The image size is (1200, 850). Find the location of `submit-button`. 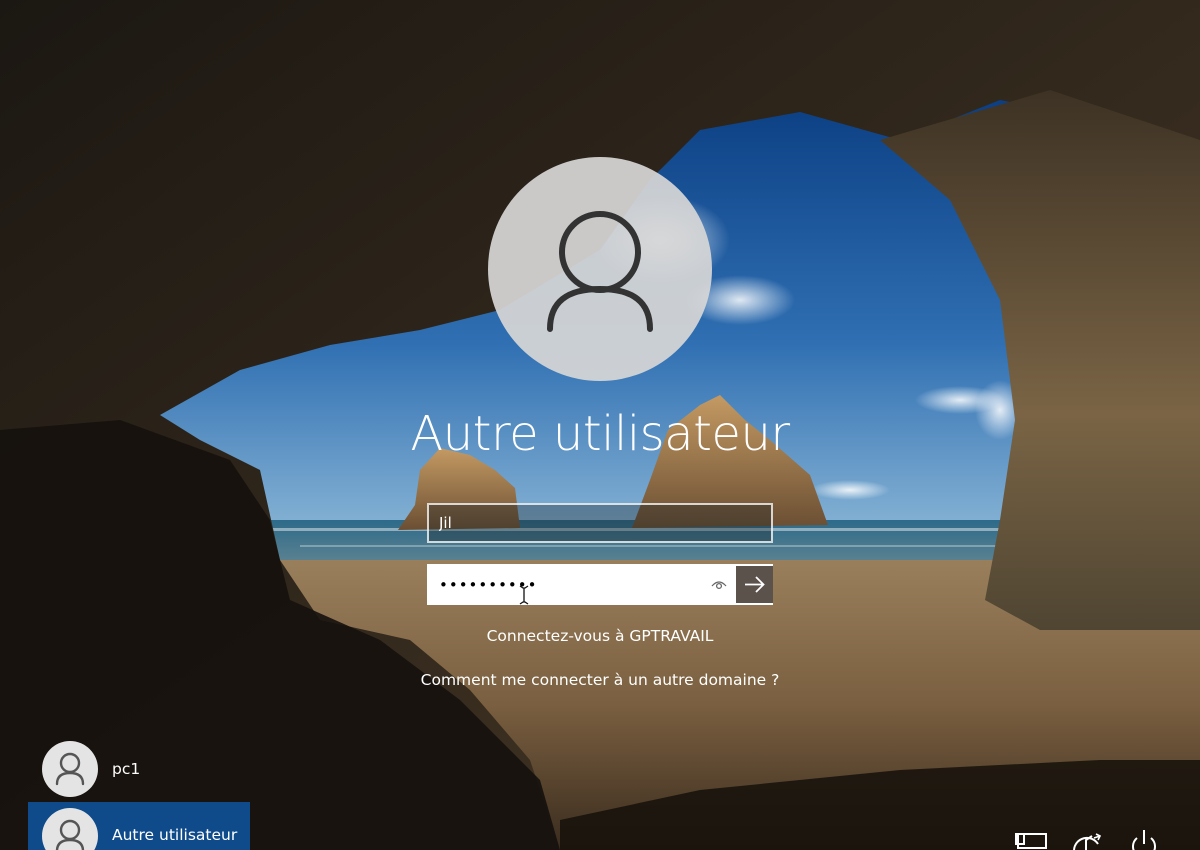

submit-button is located at coordinates (754, 584).